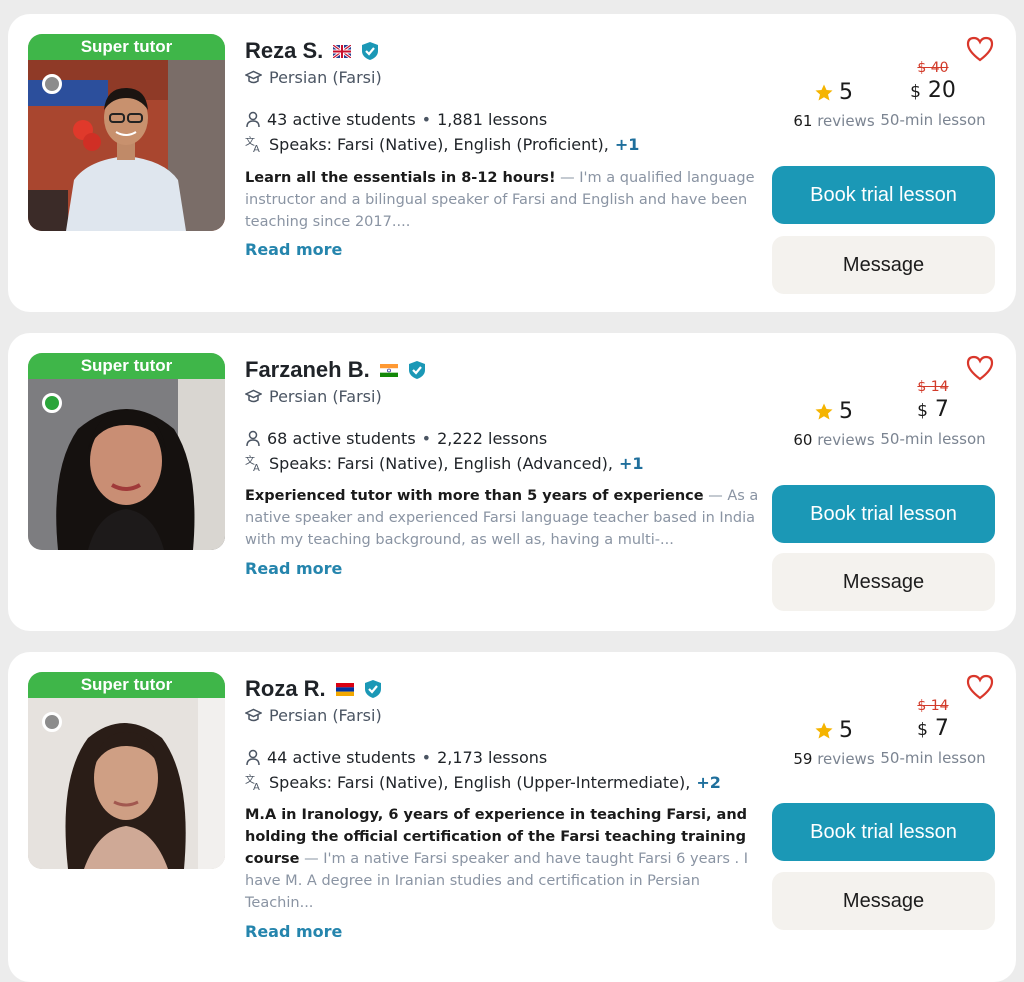 The image size is (1024, 982). I want to click on india-flag-icon, so click(388, 370).